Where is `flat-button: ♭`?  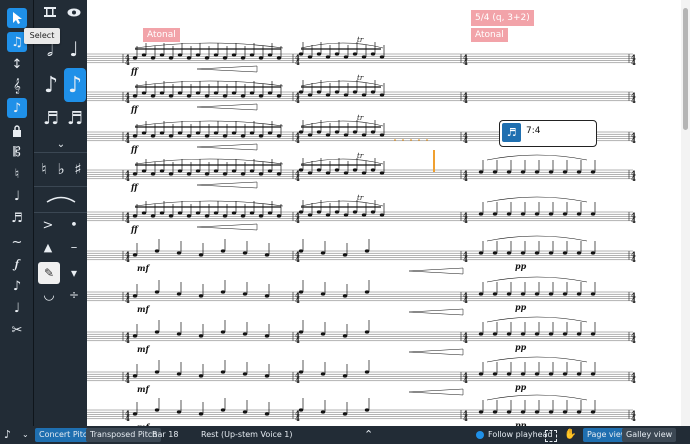
flat-button: ♭ is located at coordinates (61, 169).